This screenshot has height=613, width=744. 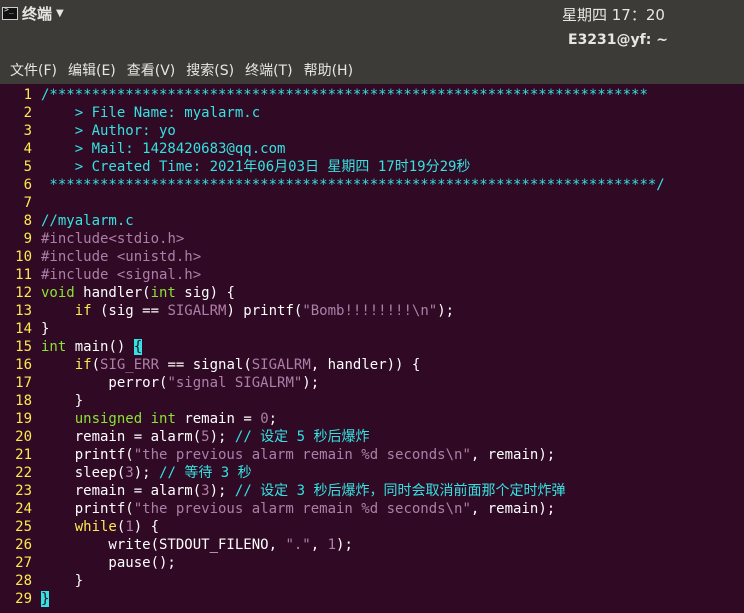 What do you see at coordinates (23, 347) in the screenshot?
I see `line-number: 15` at bounding box center [23, 347].